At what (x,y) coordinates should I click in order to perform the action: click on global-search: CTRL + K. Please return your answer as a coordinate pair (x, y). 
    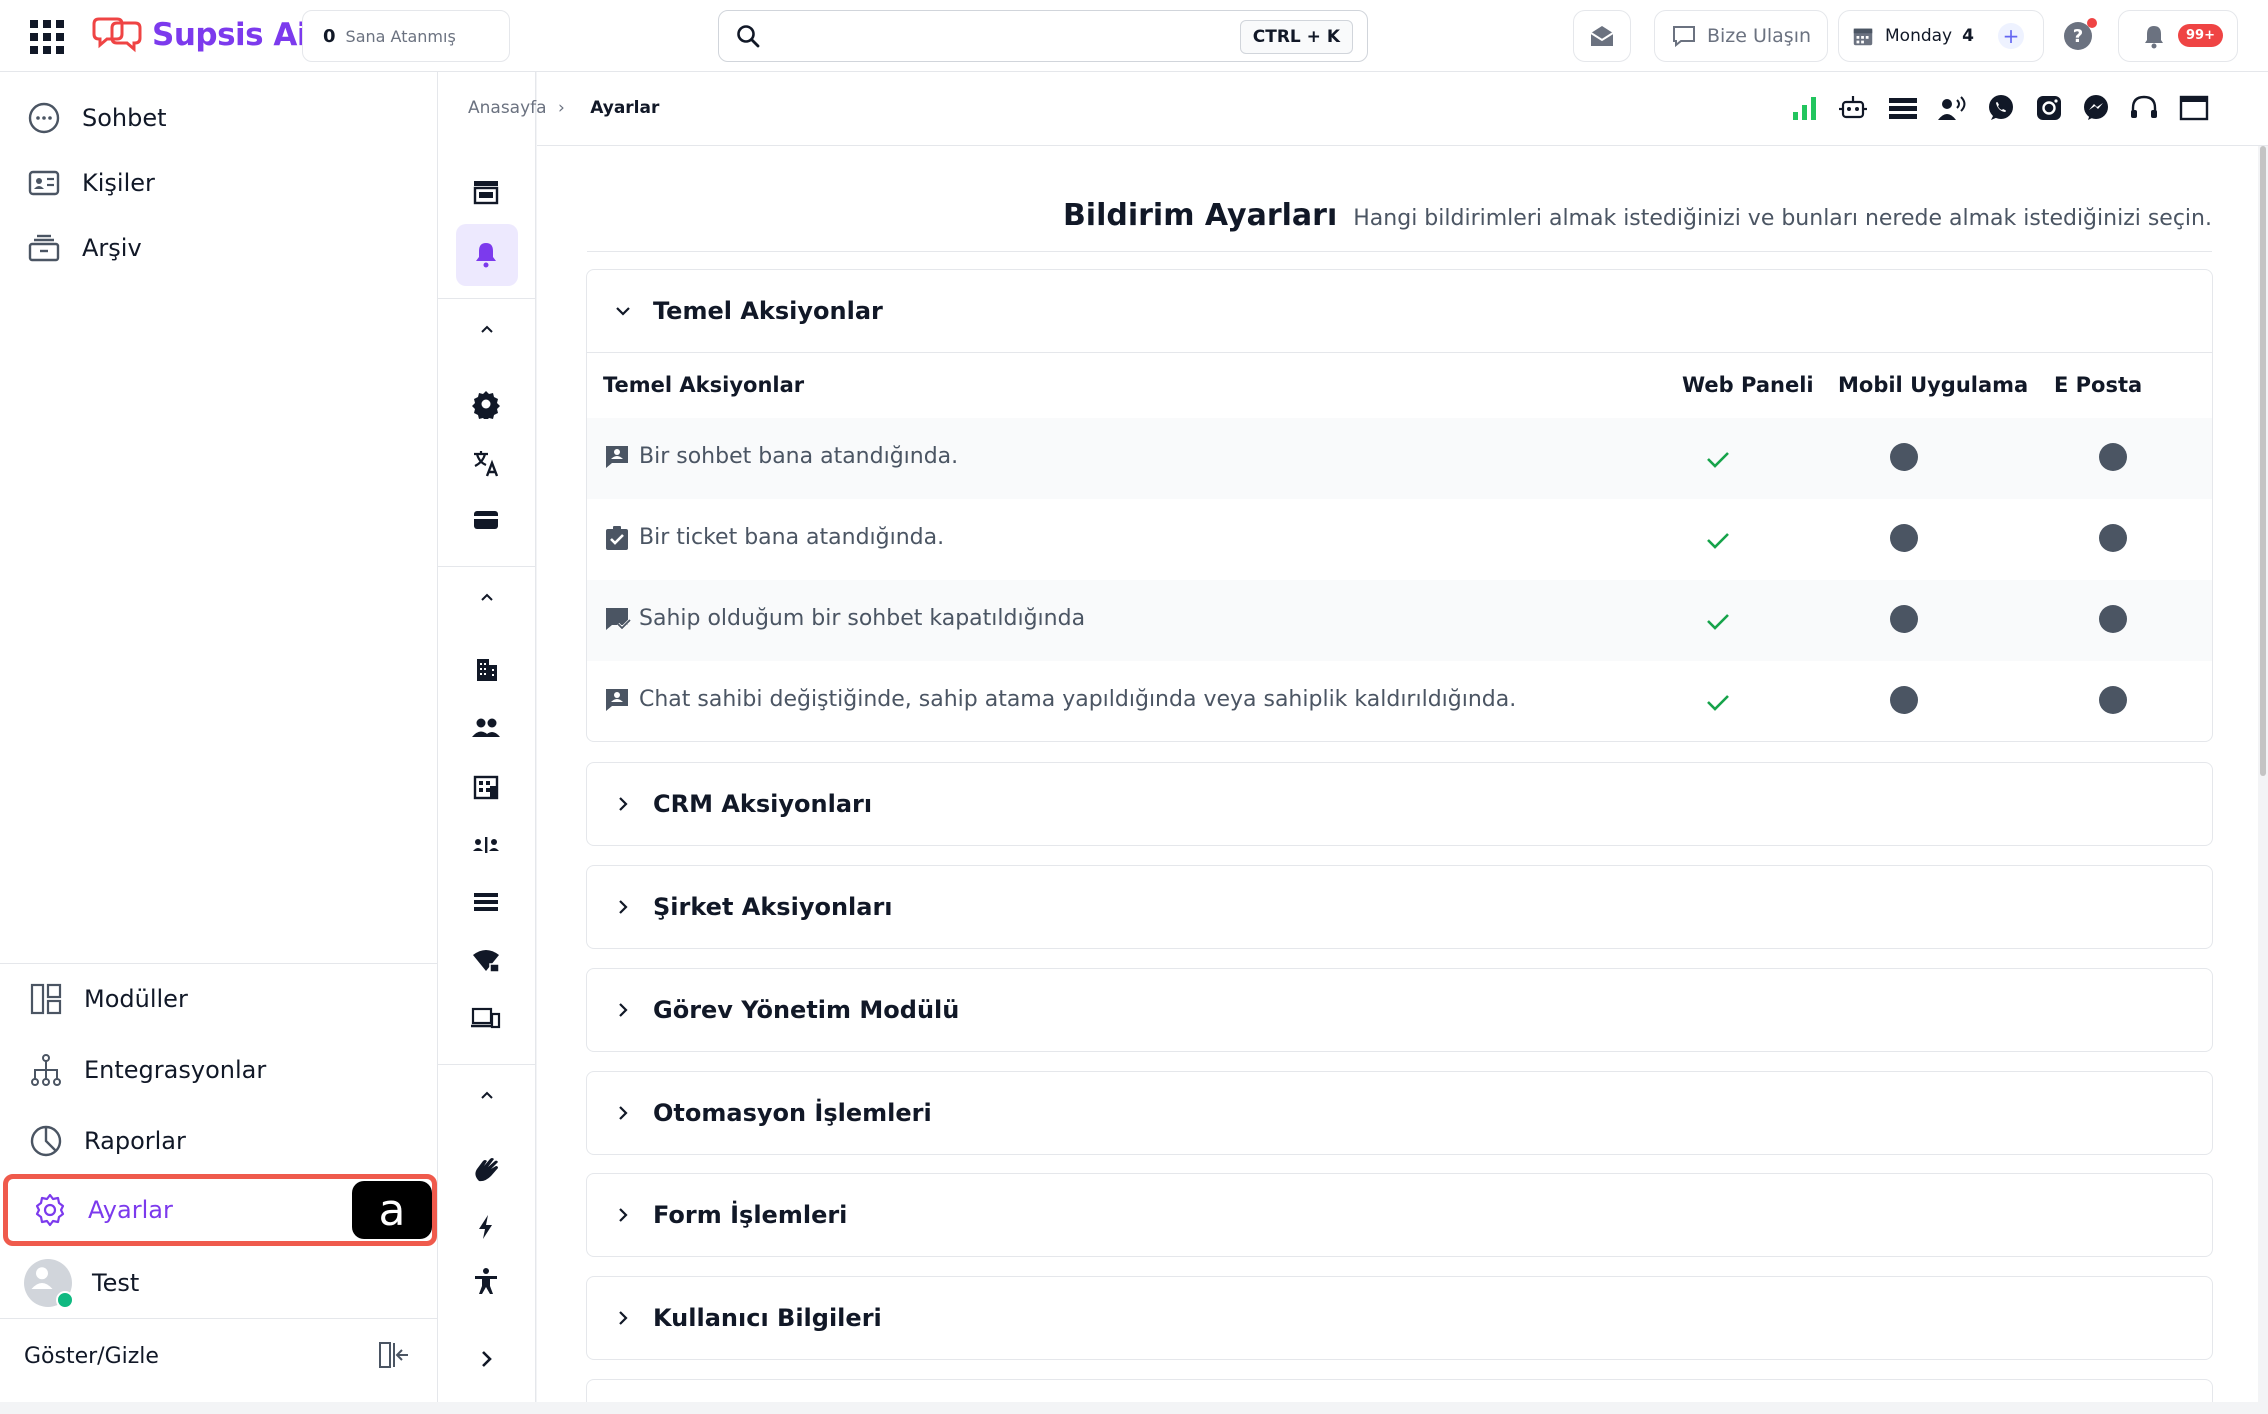
    Looking at the image, I should click on (1043, 36).